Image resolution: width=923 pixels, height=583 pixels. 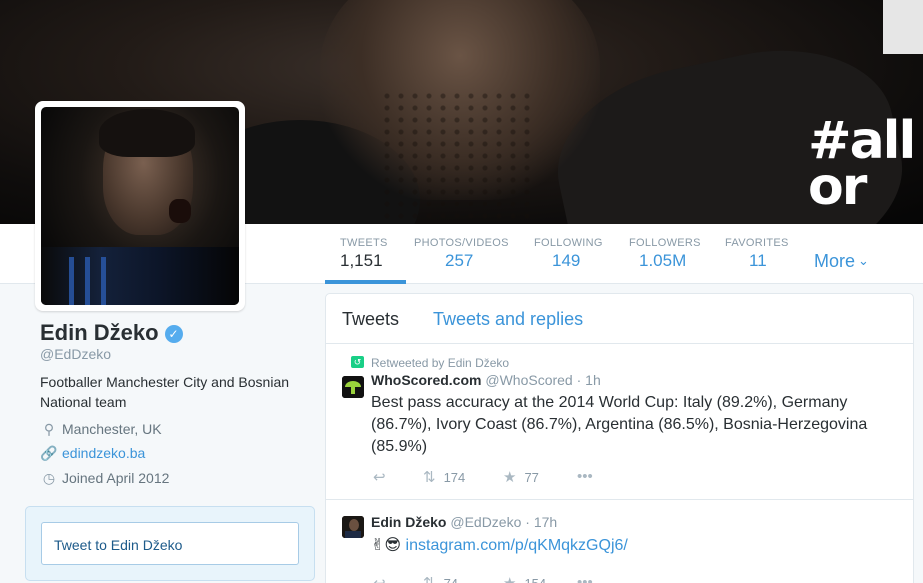 I want to click on tweet-timestamp: · 17h, so click(x=541, y=522).